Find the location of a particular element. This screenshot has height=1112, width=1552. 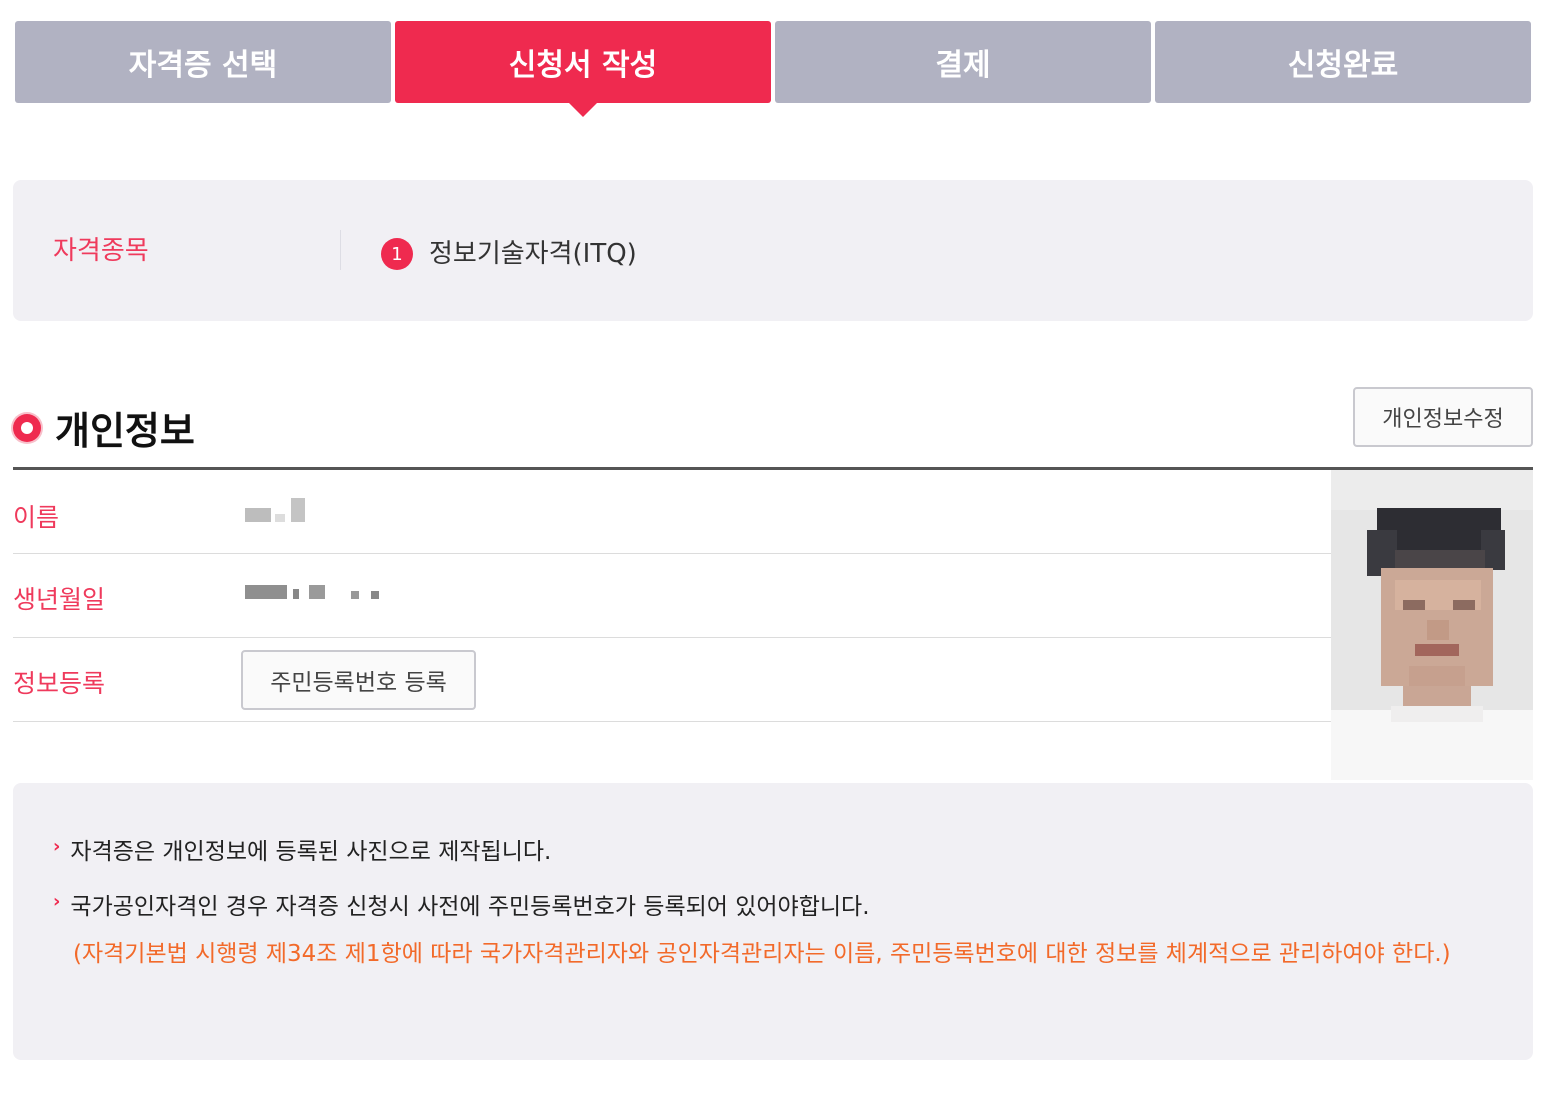

step-tabs: 자격증 선택 신청서 작성 결제 신청완료 is located at coordinates (773, 69).